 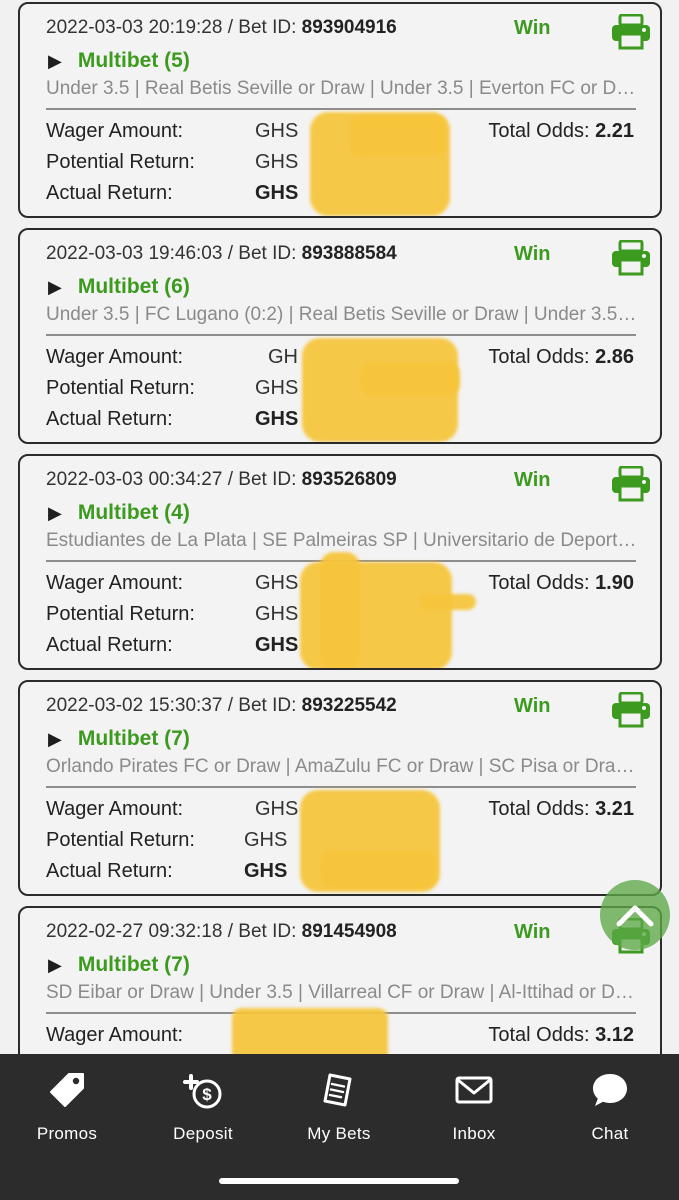 I want to click on total-odds: Total Odds: 2.21, so click(x=561, y=131).